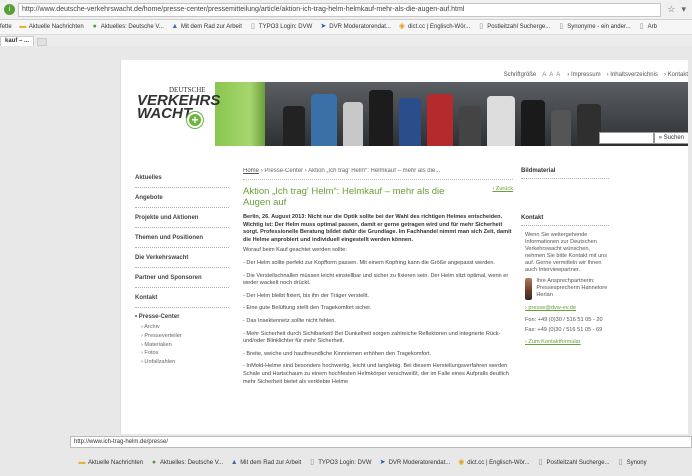 This screenshot has height=476, width=692. What do you see at coordinates (283, 171) in the screenshot?
I see `breadcrumb-presse: Presse-Center` at bounding box center [283, 171].